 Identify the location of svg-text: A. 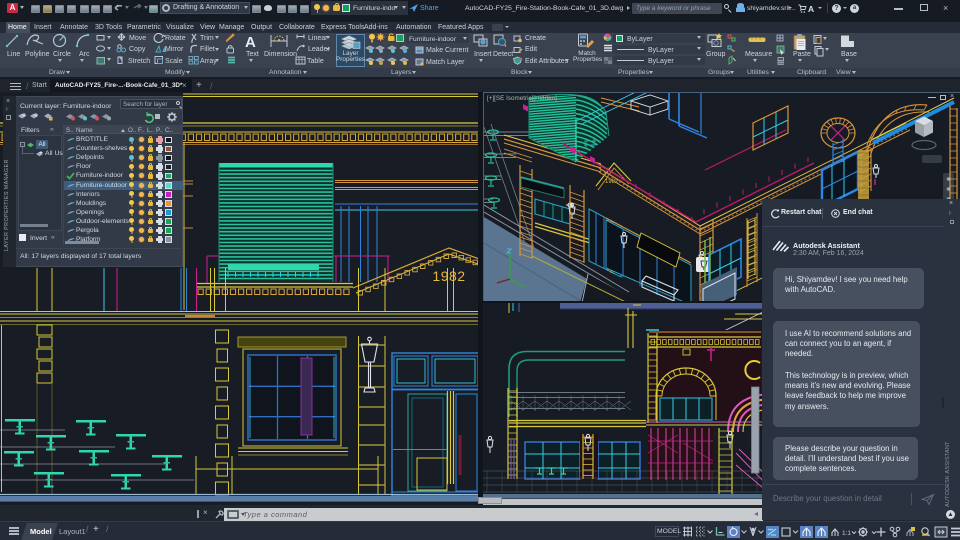
(250, 42).